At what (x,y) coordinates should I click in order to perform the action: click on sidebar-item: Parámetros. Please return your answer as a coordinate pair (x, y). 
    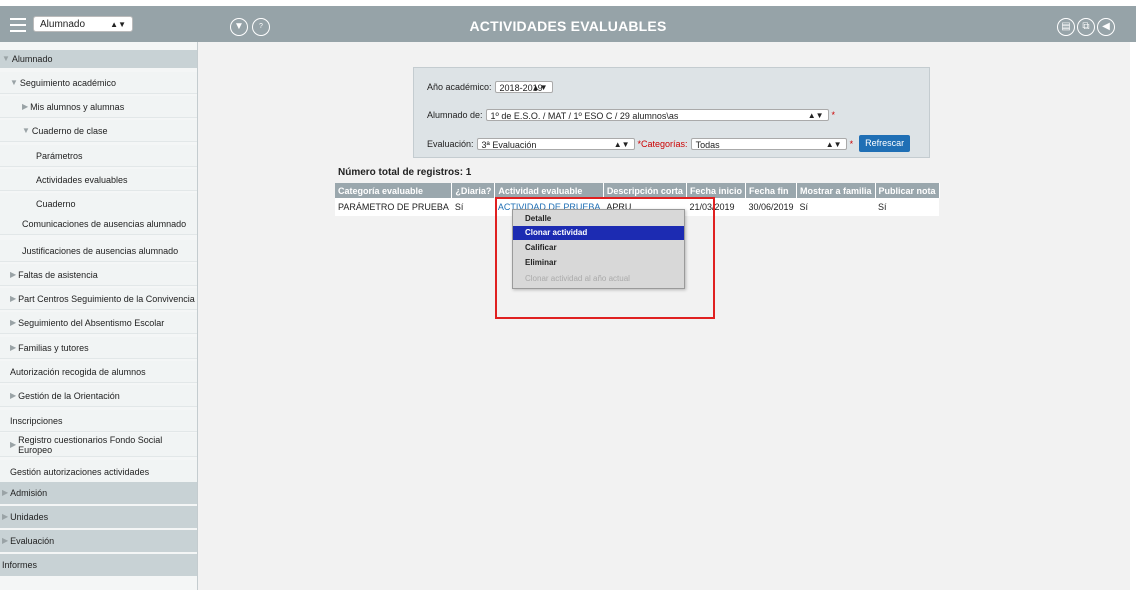
    Looking at the image, I should click on (98, 156).